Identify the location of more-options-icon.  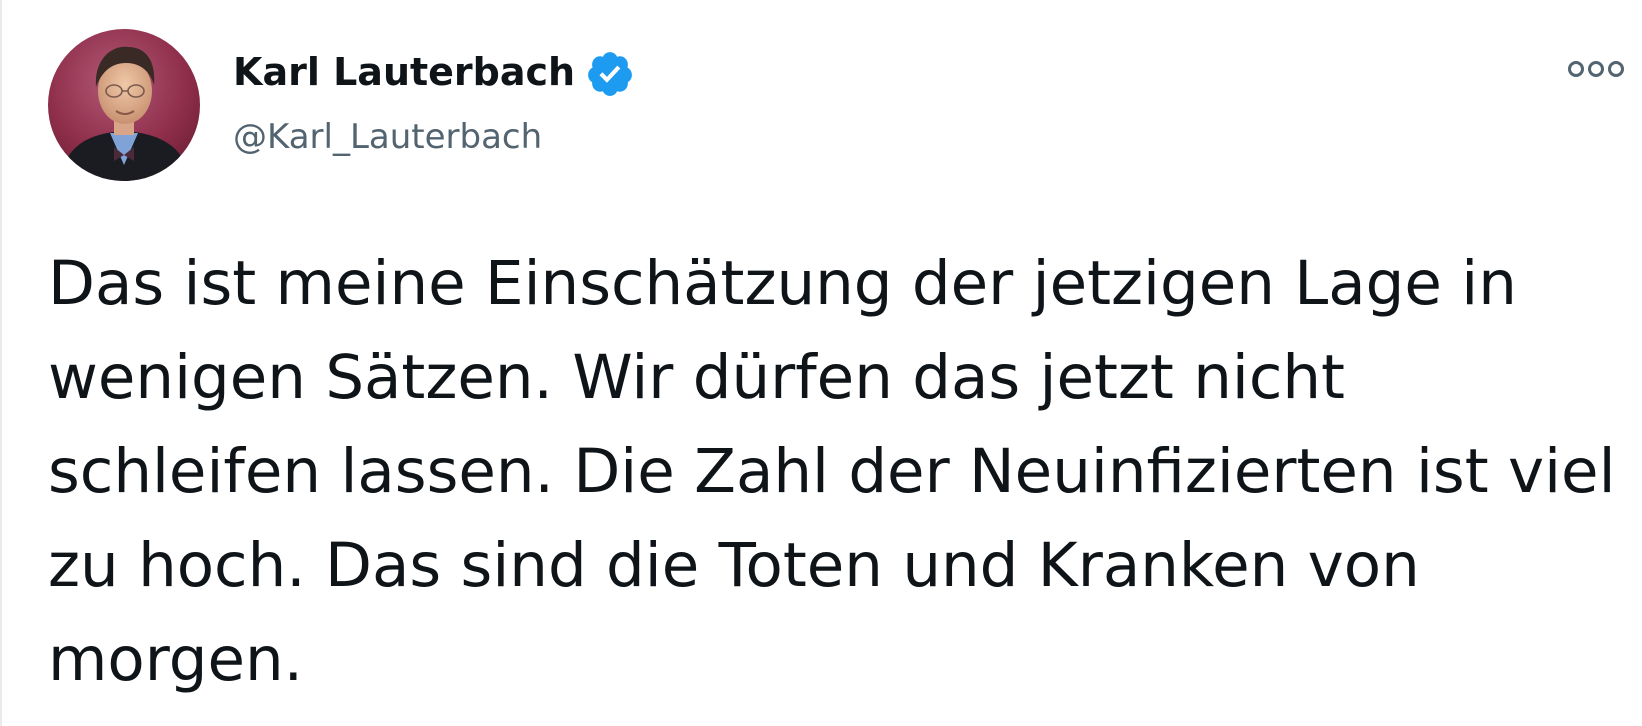
(1596, 69).